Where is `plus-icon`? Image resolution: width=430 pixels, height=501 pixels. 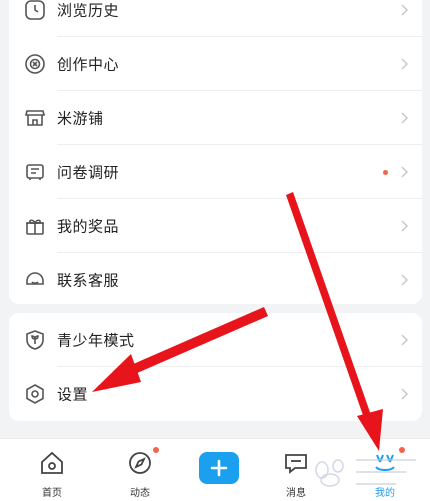
plus-icon is located at coordinates (219, 468).